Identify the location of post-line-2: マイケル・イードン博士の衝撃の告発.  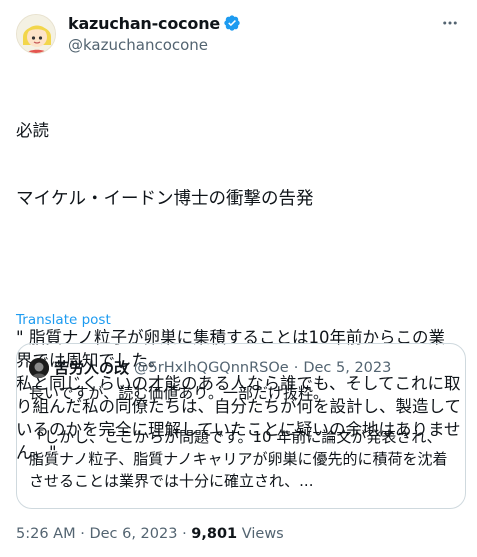
(165, 199).